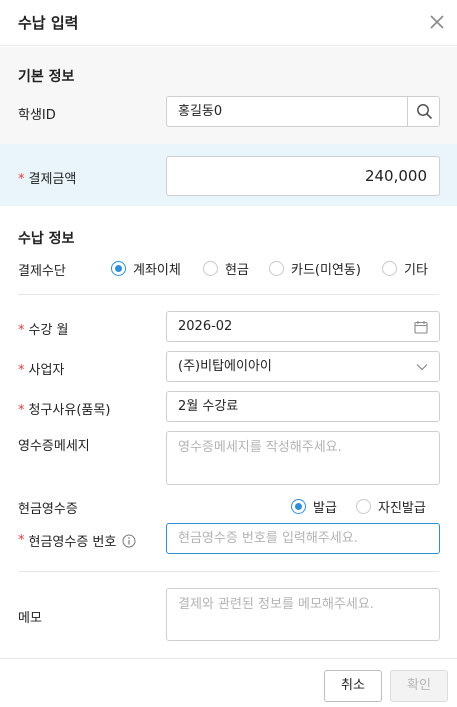  I want to click on business-label: * 사업자, so click(41, 368).